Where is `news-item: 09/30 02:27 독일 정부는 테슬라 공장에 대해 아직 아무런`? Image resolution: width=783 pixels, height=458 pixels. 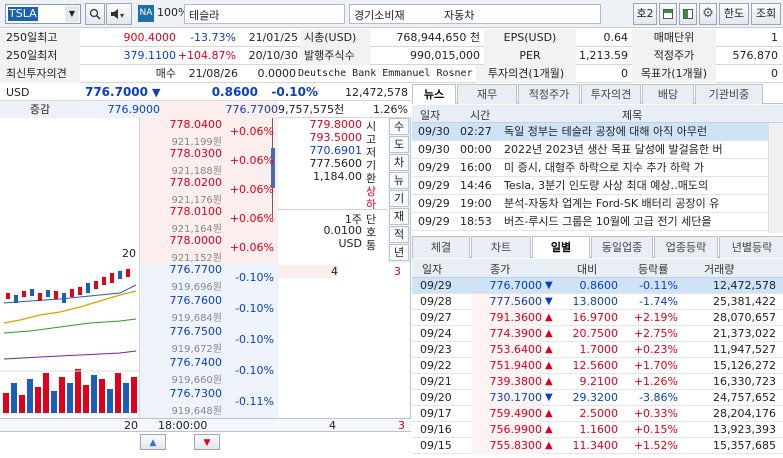
news-item: 09/30 02:27 독일 정부는 테슬라 공장에 대해 아직 아무런 is located at coordinates (590, 132).